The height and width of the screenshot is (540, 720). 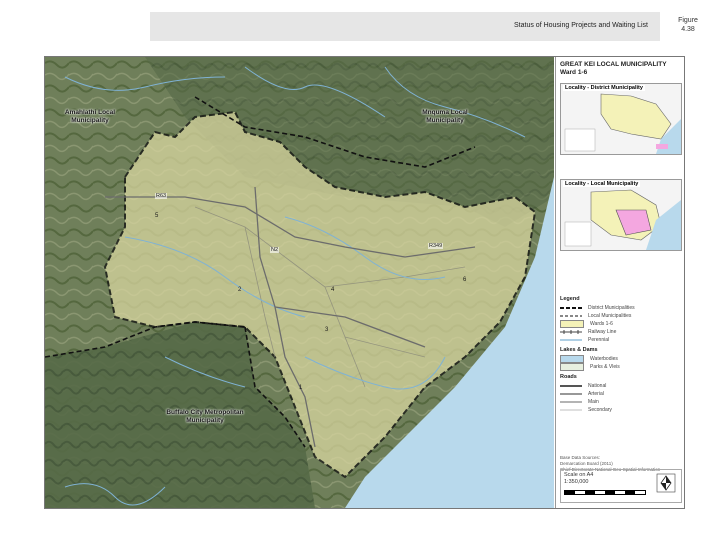 I want to click on legend-item: Waterbodies, so click(x=620, y=359).